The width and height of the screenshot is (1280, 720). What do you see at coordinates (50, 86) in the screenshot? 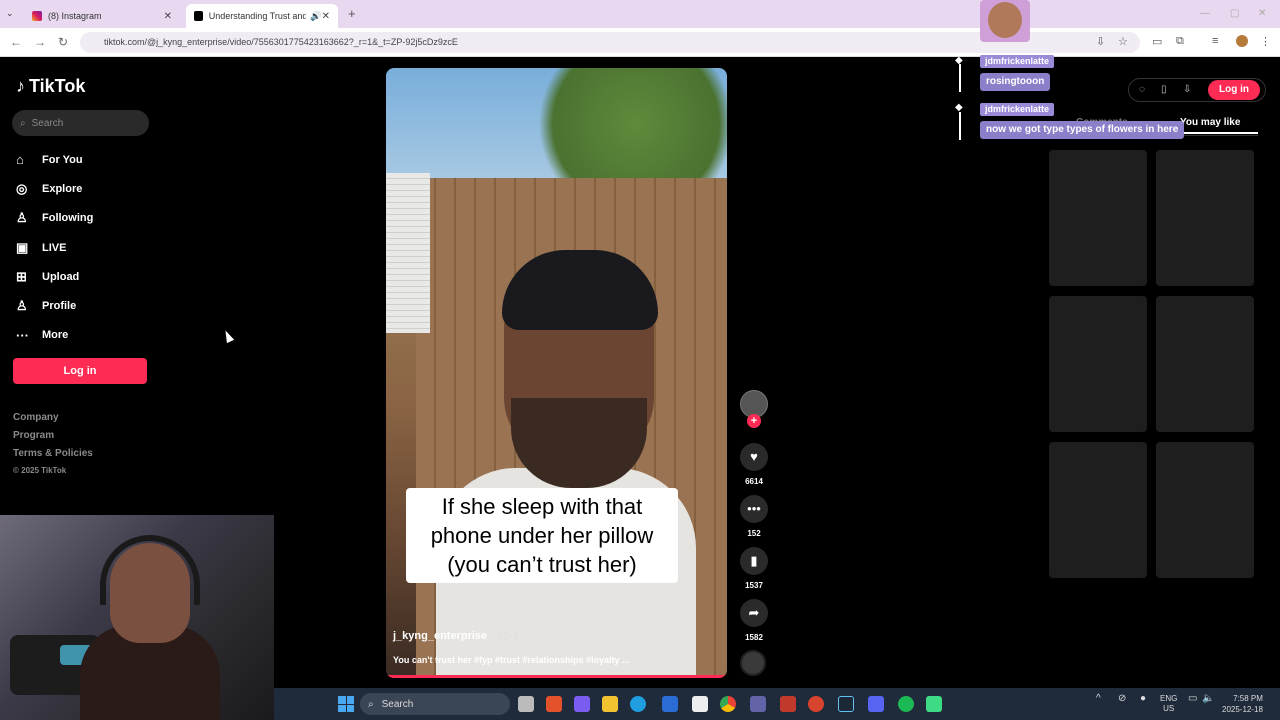
I see `tiktok-logo: ♪ TikTok` at bounding box center [50, 86].